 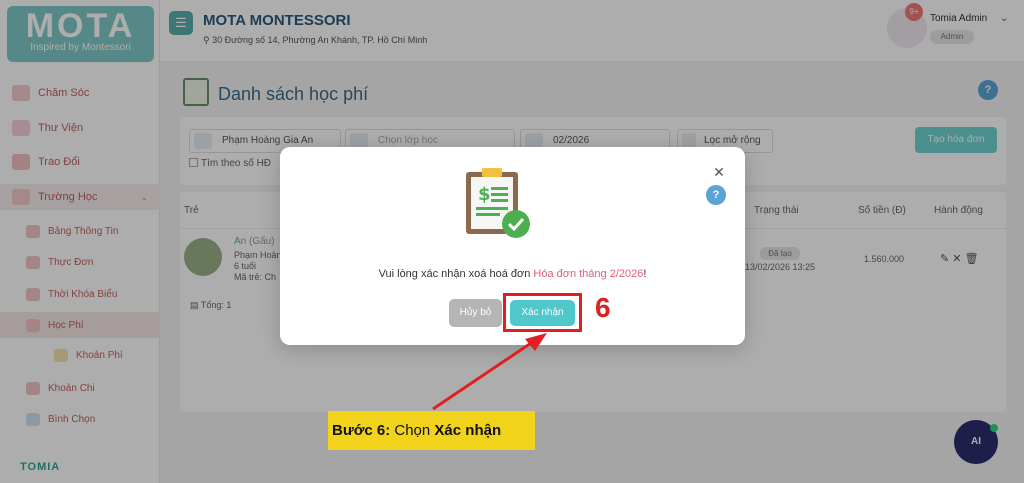 What do you see at coordinates (489, 372) in the screenshot?
I see `annotation-arrow` at bounding box center [489, 372].